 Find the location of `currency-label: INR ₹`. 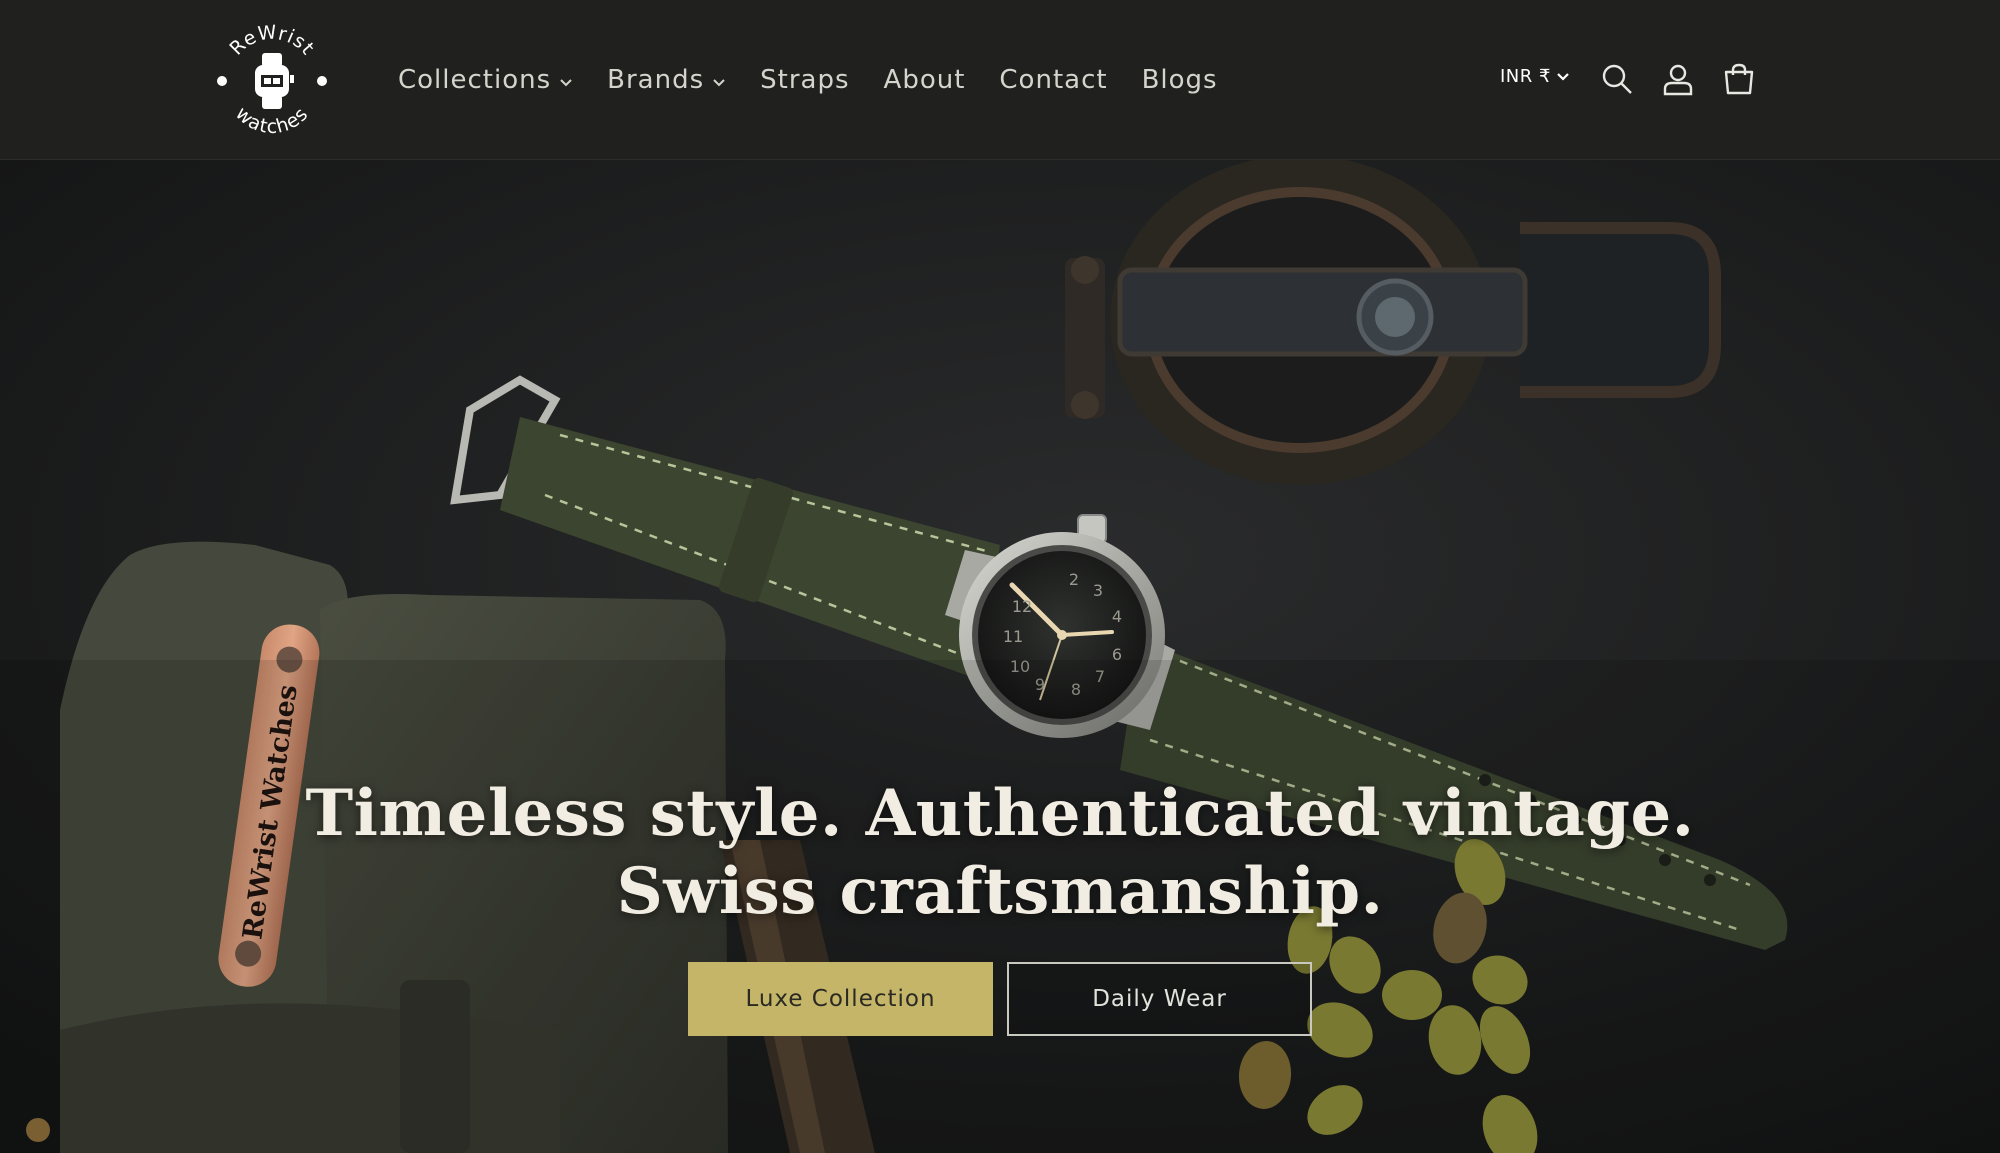

currency-label: INR ₹ is located at coordinates (1525, 76).